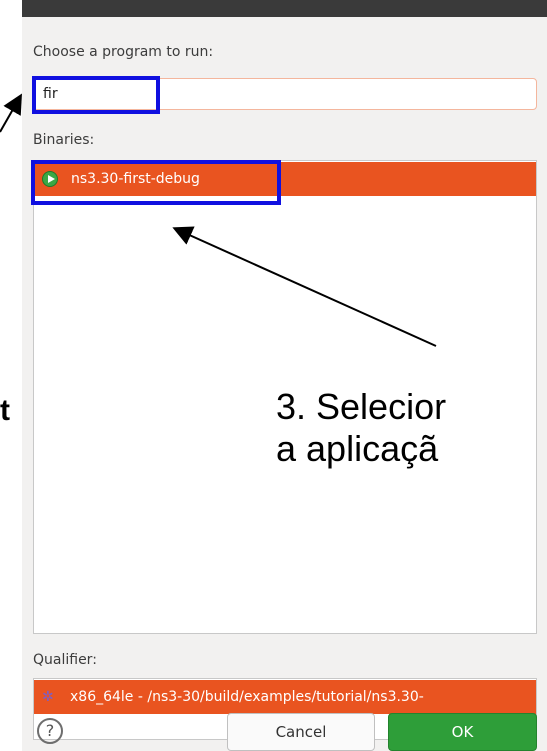 This screenshot has height=751, width=547. I want to click on binaries-label: Binaries:, so click(64, 140).